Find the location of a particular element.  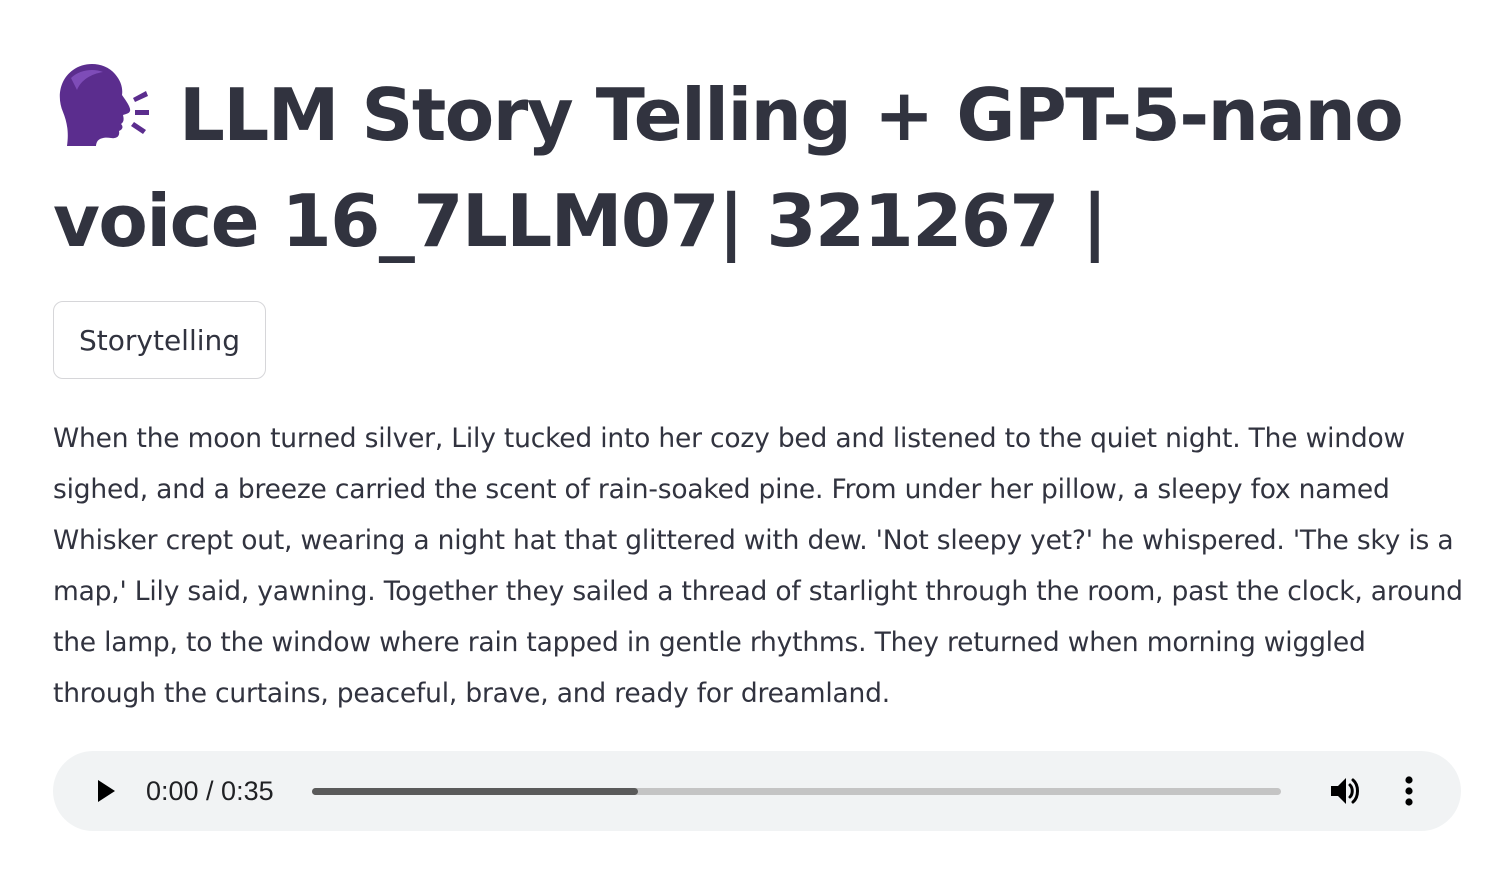

more-vert-icon is located at coordinates (1409, 791).